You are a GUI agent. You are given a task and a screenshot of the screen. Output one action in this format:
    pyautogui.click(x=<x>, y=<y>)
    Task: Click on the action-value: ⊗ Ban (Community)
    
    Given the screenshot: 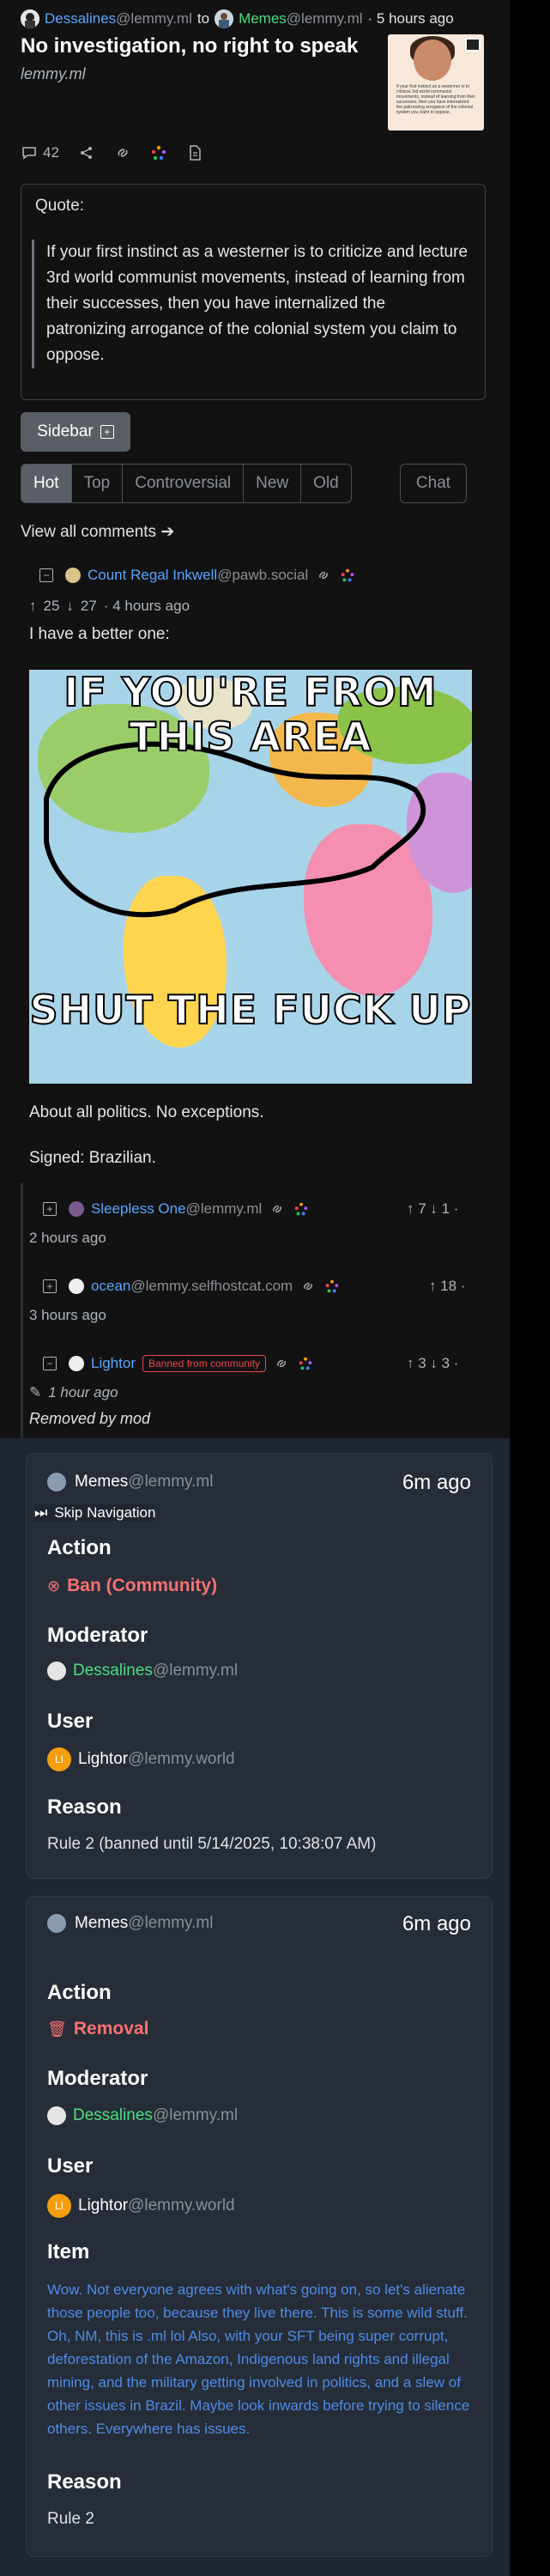 What is the action you would take?
    pyautogui.click(x=132, y=1586)
    